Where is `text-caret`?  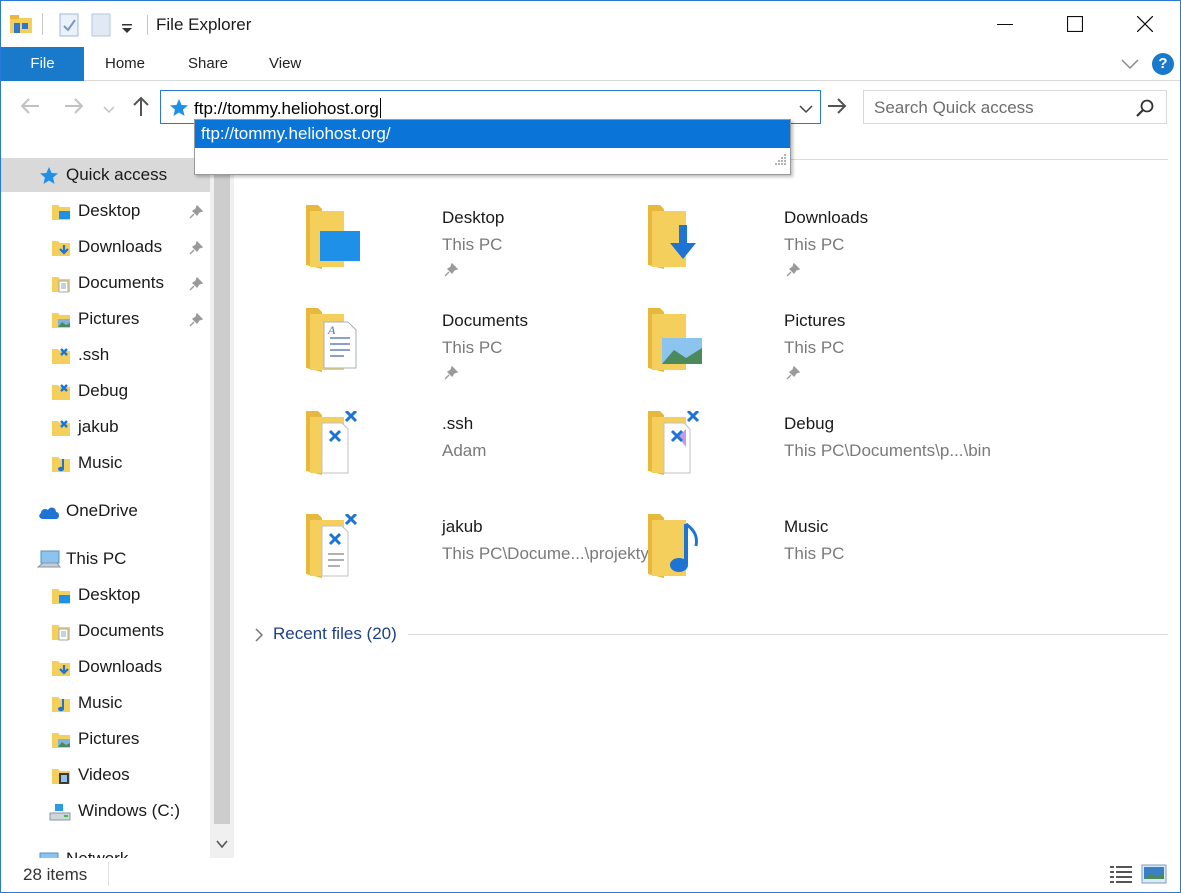
text-caret is located at coordinates (380, 108).